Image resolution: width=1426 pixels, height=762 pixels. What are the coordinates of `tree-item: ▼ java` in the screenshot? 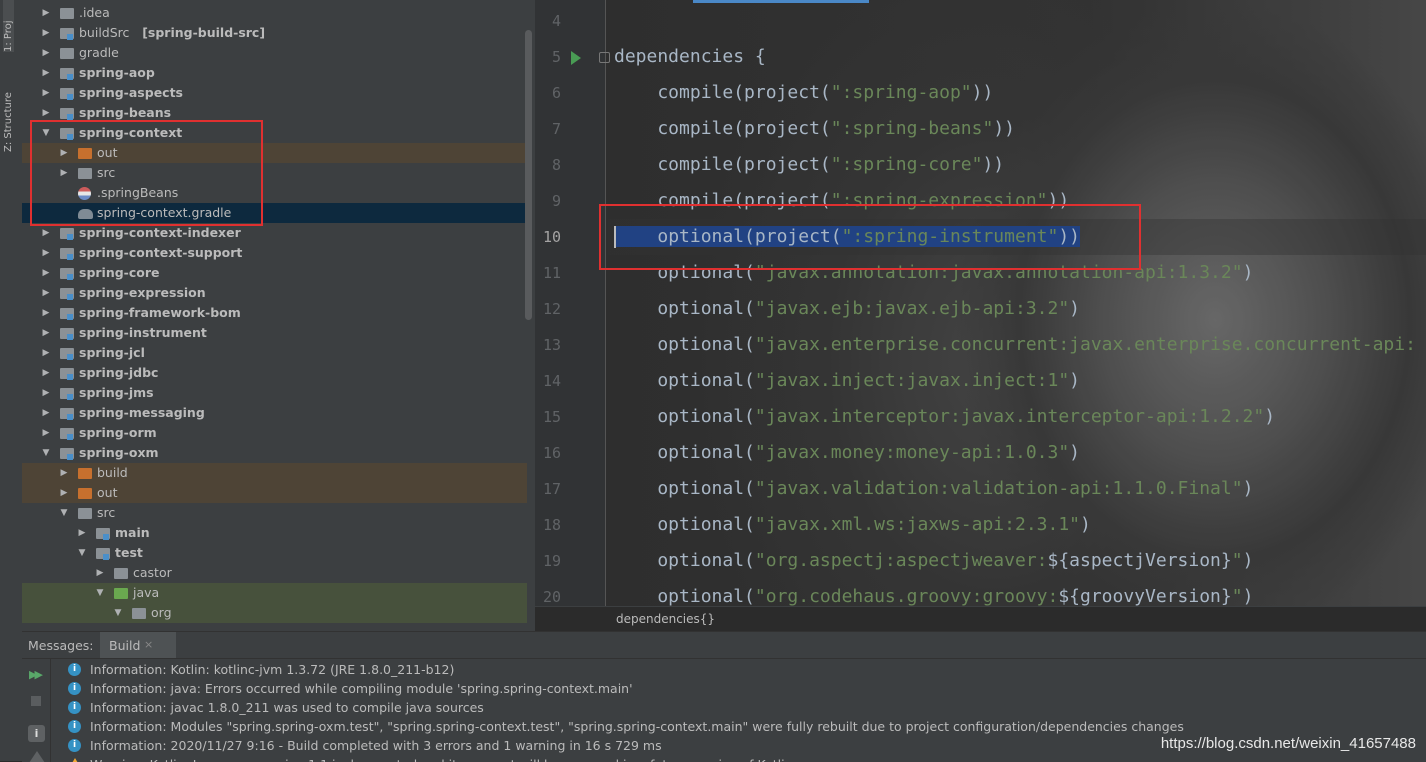 It's located at (274, 593).